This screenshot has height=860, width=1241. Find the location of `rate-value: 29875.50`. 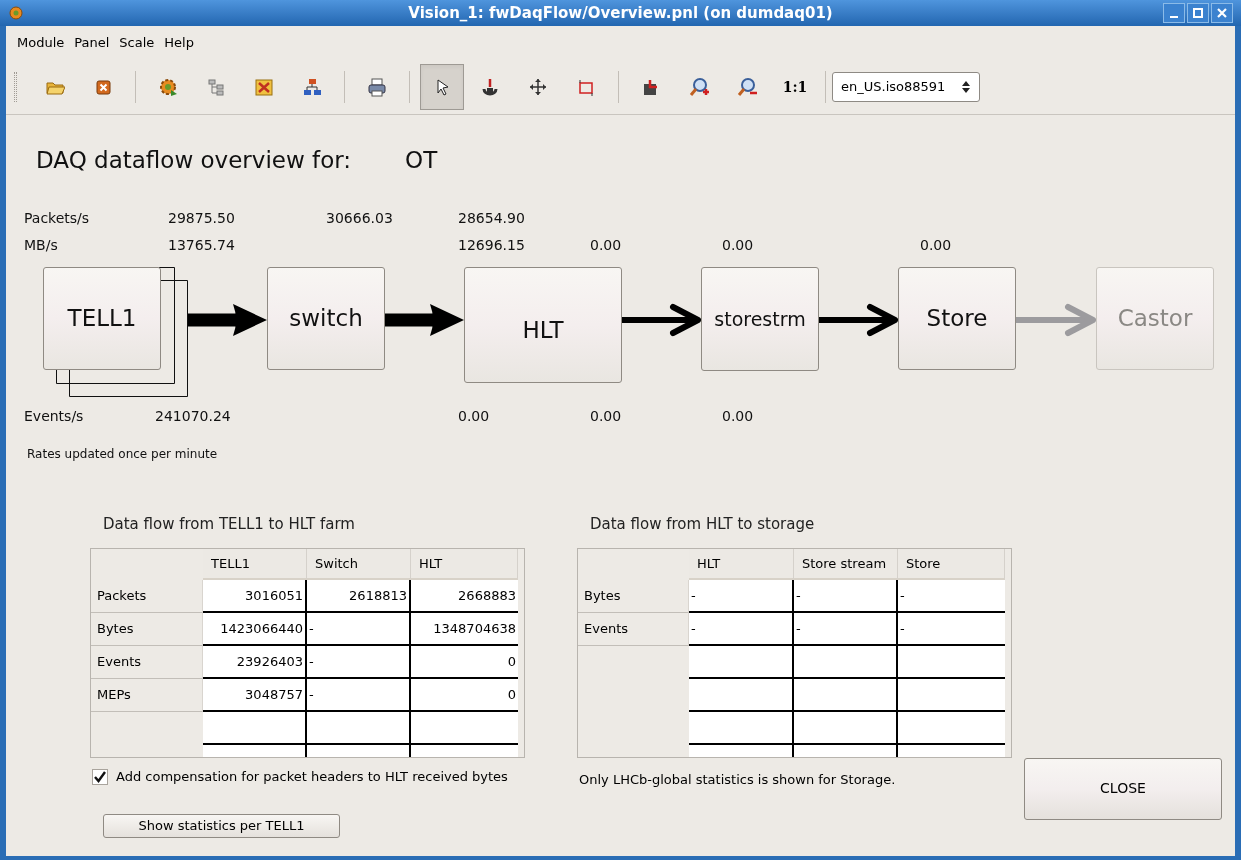

rate-value: 29875.50 is located at coordinates (201, 218).